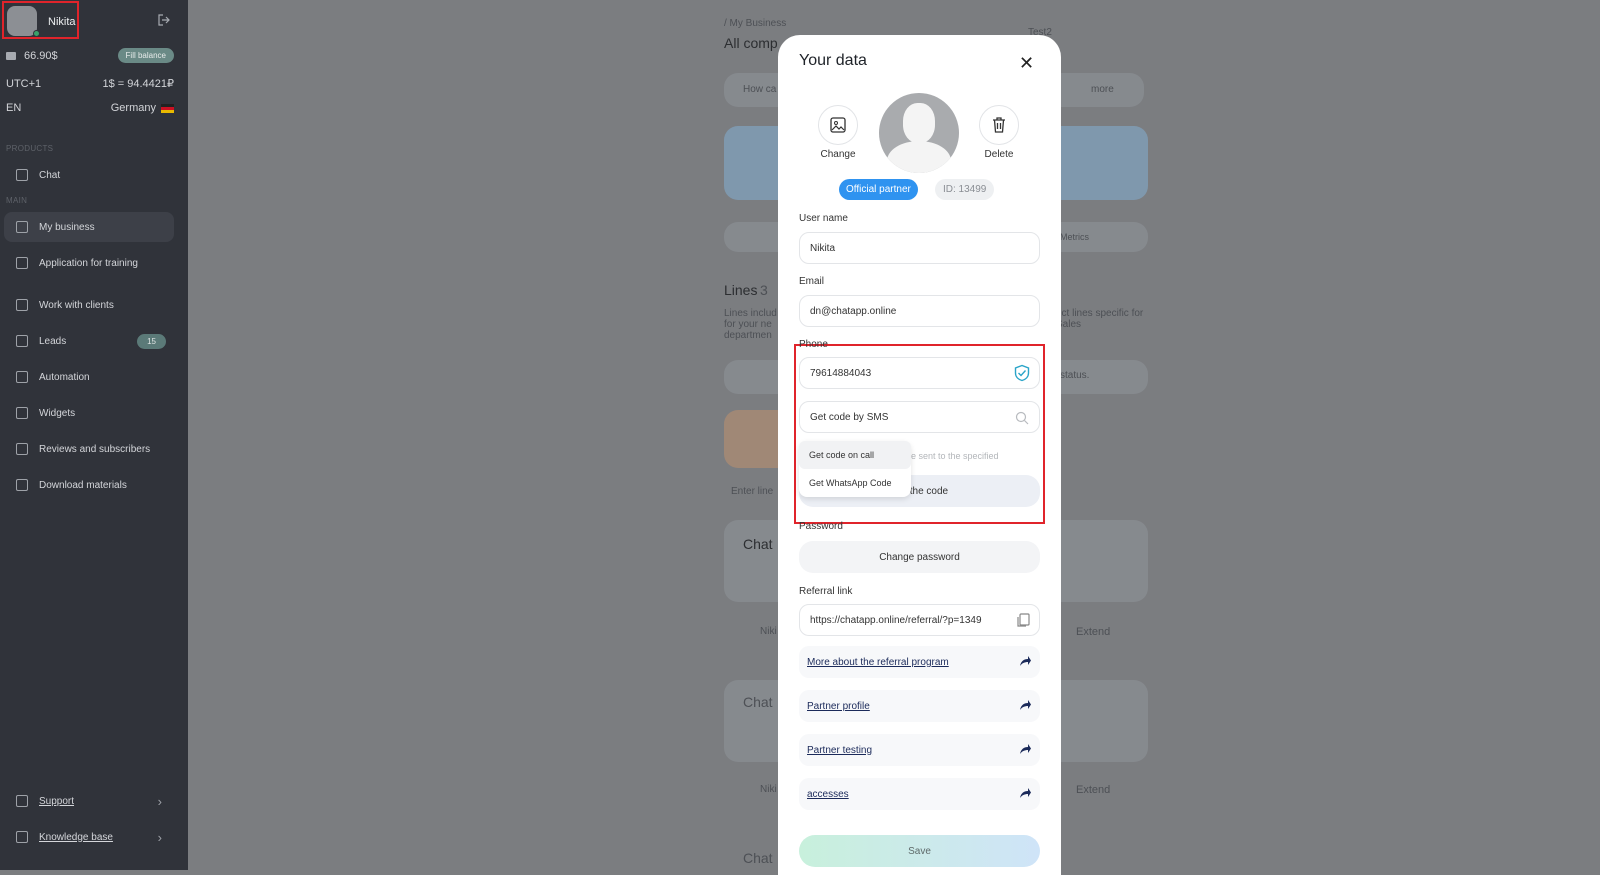  Describe the element at coordinates (849, 417) in the screenshot. I see `code-method-value: Get code by SMS` at that location.